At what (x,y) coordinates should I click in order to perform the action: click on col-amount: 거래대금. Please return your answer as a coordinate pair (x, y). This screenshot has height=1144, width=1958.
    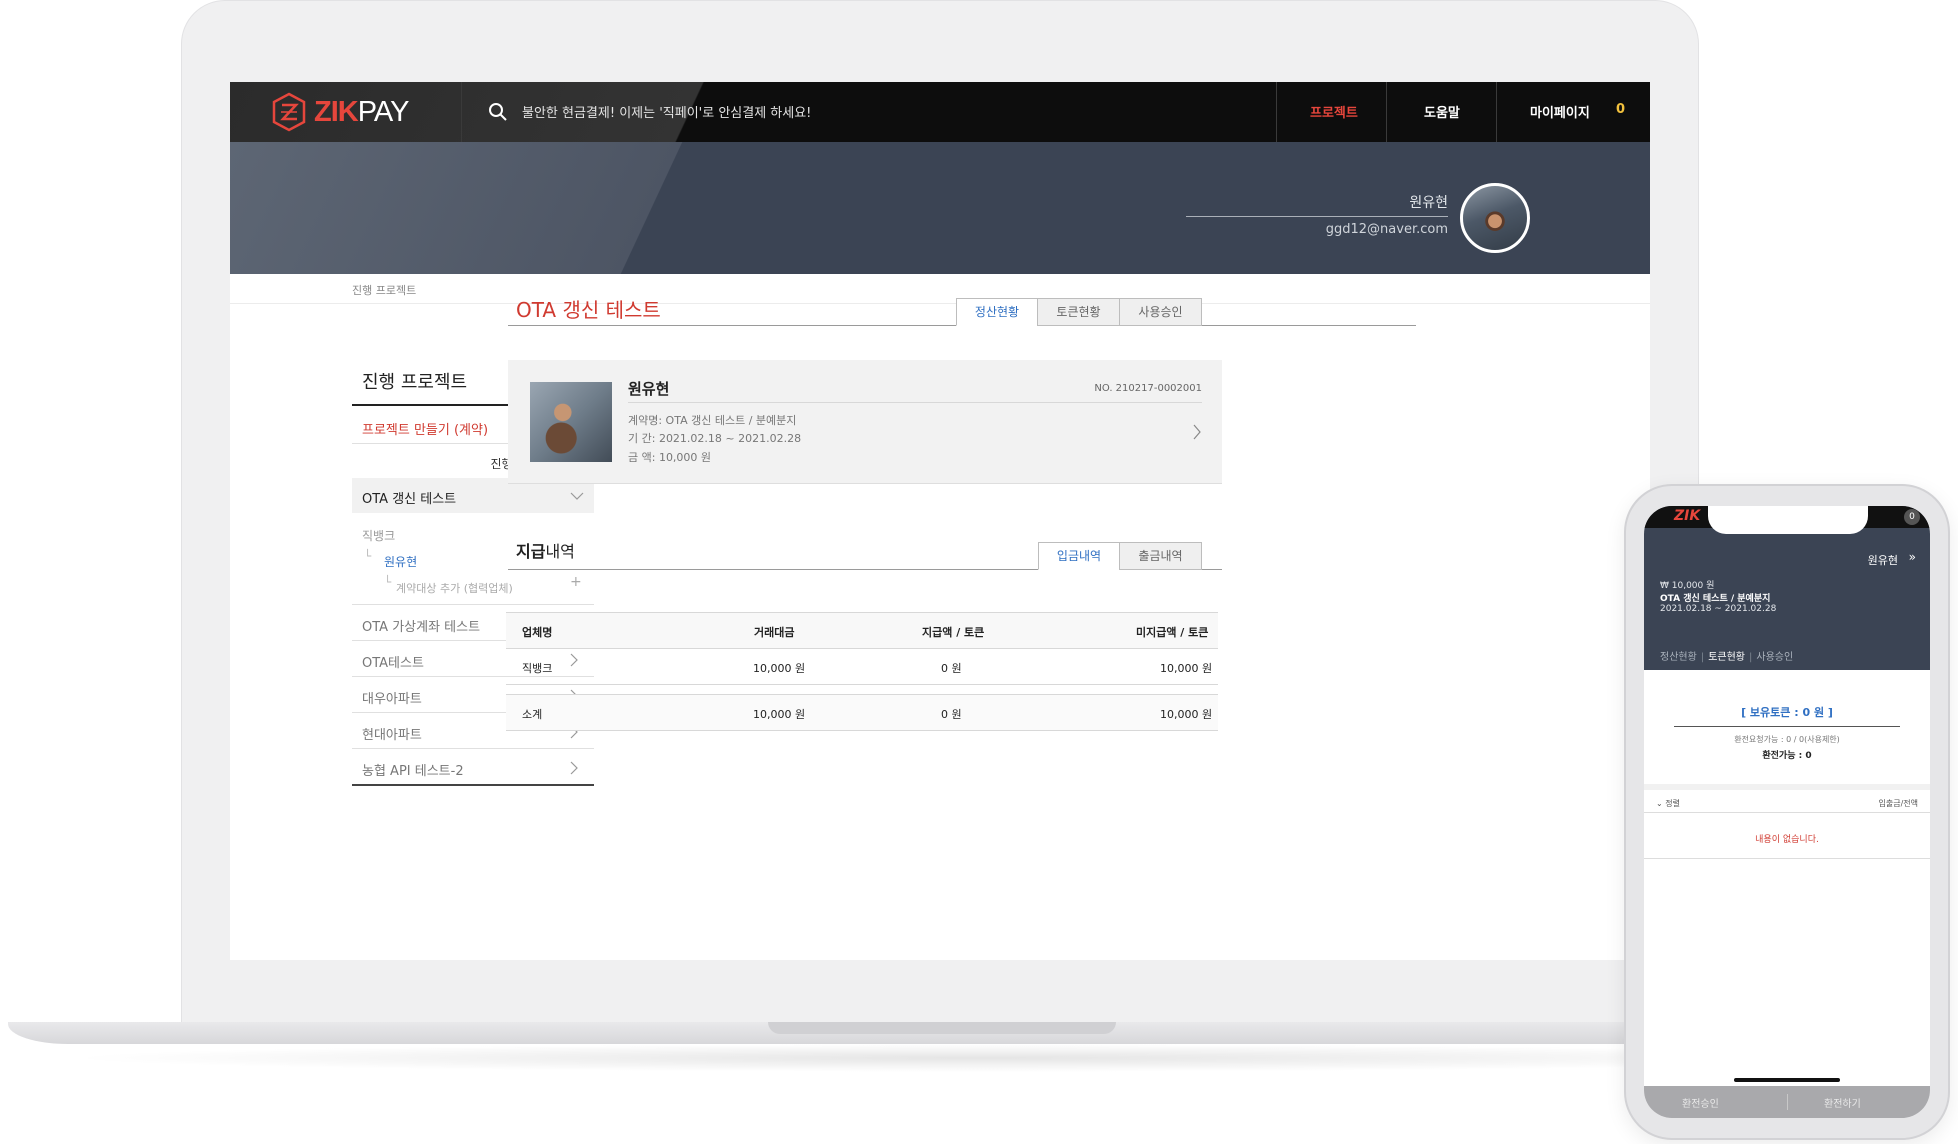
    Looking at the image, I should click on (774, 632).